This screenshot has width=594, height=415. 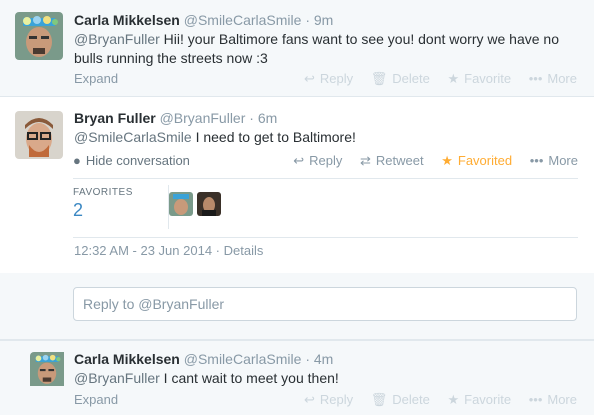 What do you see at coordinates (78, 210) in the screenshot?
I see `favorites-count: 2` at bounding box center [78, 210].